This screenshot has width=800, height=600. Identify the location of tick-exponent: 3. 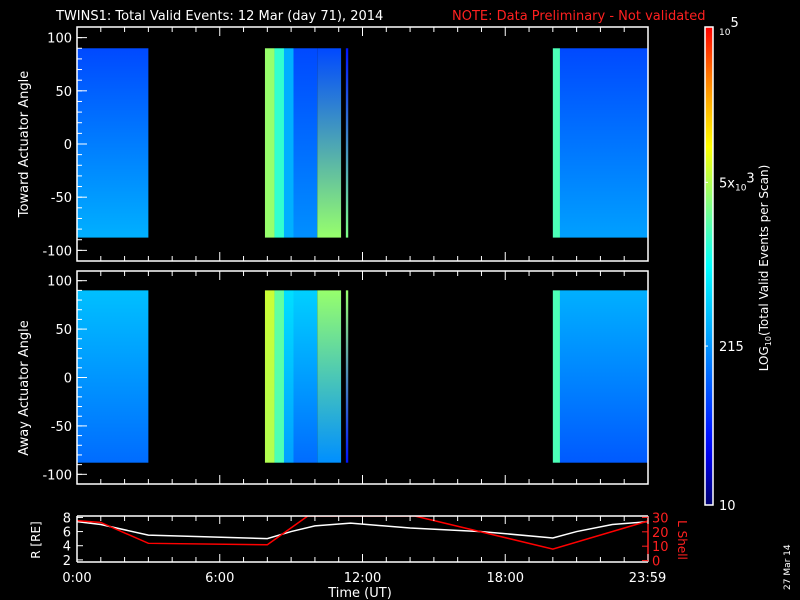
(750, 178).